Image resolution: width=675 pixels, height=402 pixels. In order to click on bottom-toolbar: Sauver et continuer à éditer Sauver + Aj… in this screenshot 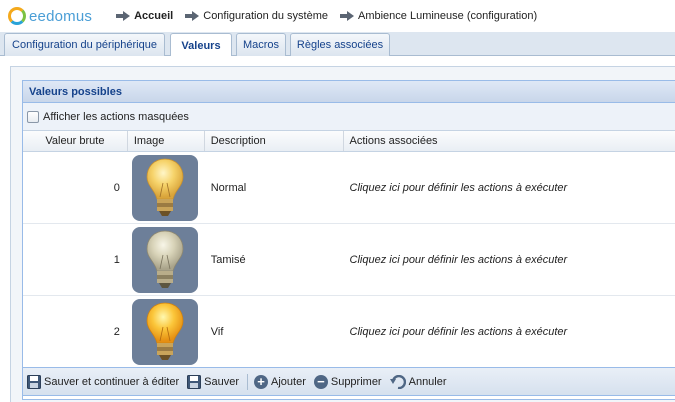, I will do `click(348, 381)`.